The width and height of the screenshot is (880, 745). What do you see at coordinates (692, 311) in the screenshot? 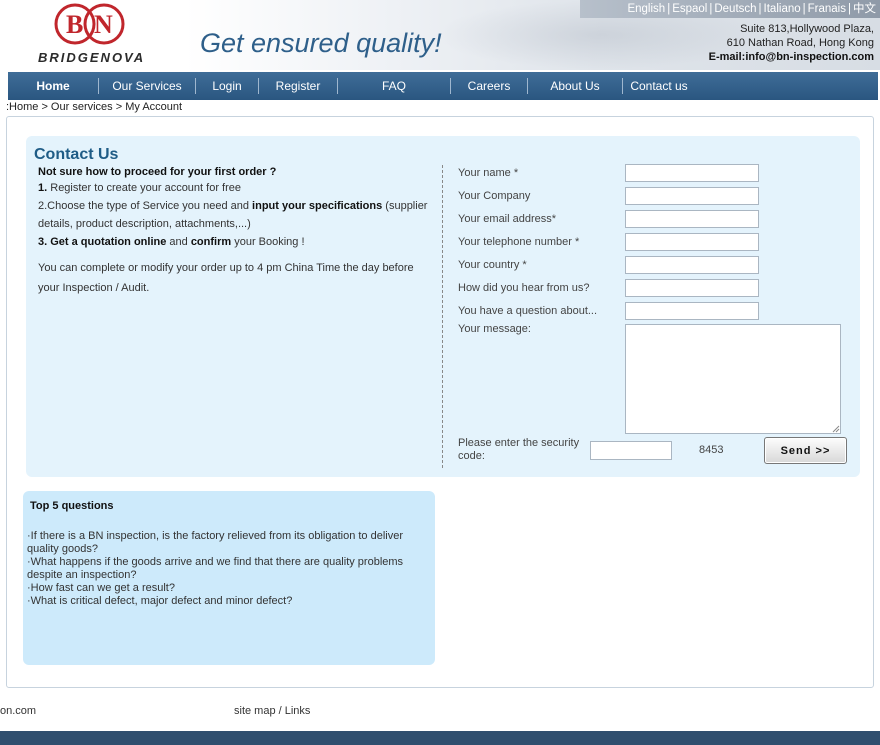
I see `question-field` at bounding box center [692, 311].